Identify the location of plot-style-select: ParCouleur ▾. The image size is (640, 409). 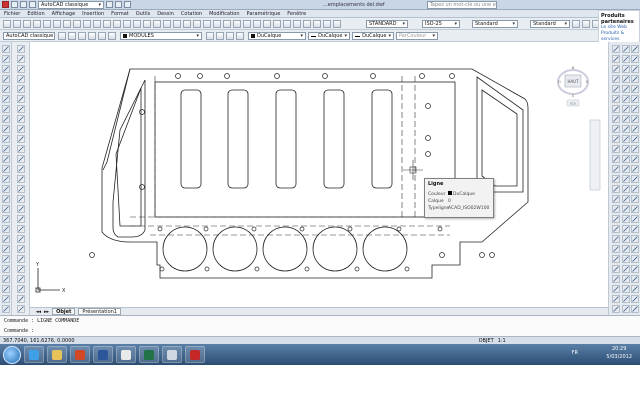
(417, 36).